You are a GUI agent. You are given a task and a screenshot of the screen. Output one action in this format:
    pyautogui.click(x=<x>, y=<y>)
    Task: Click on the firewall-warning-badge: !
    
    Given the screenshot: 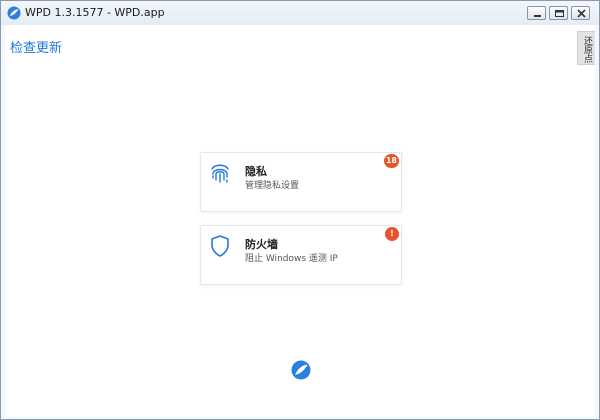 What is the action you would take?
    pyautogui.click(x=392, y=234)
    